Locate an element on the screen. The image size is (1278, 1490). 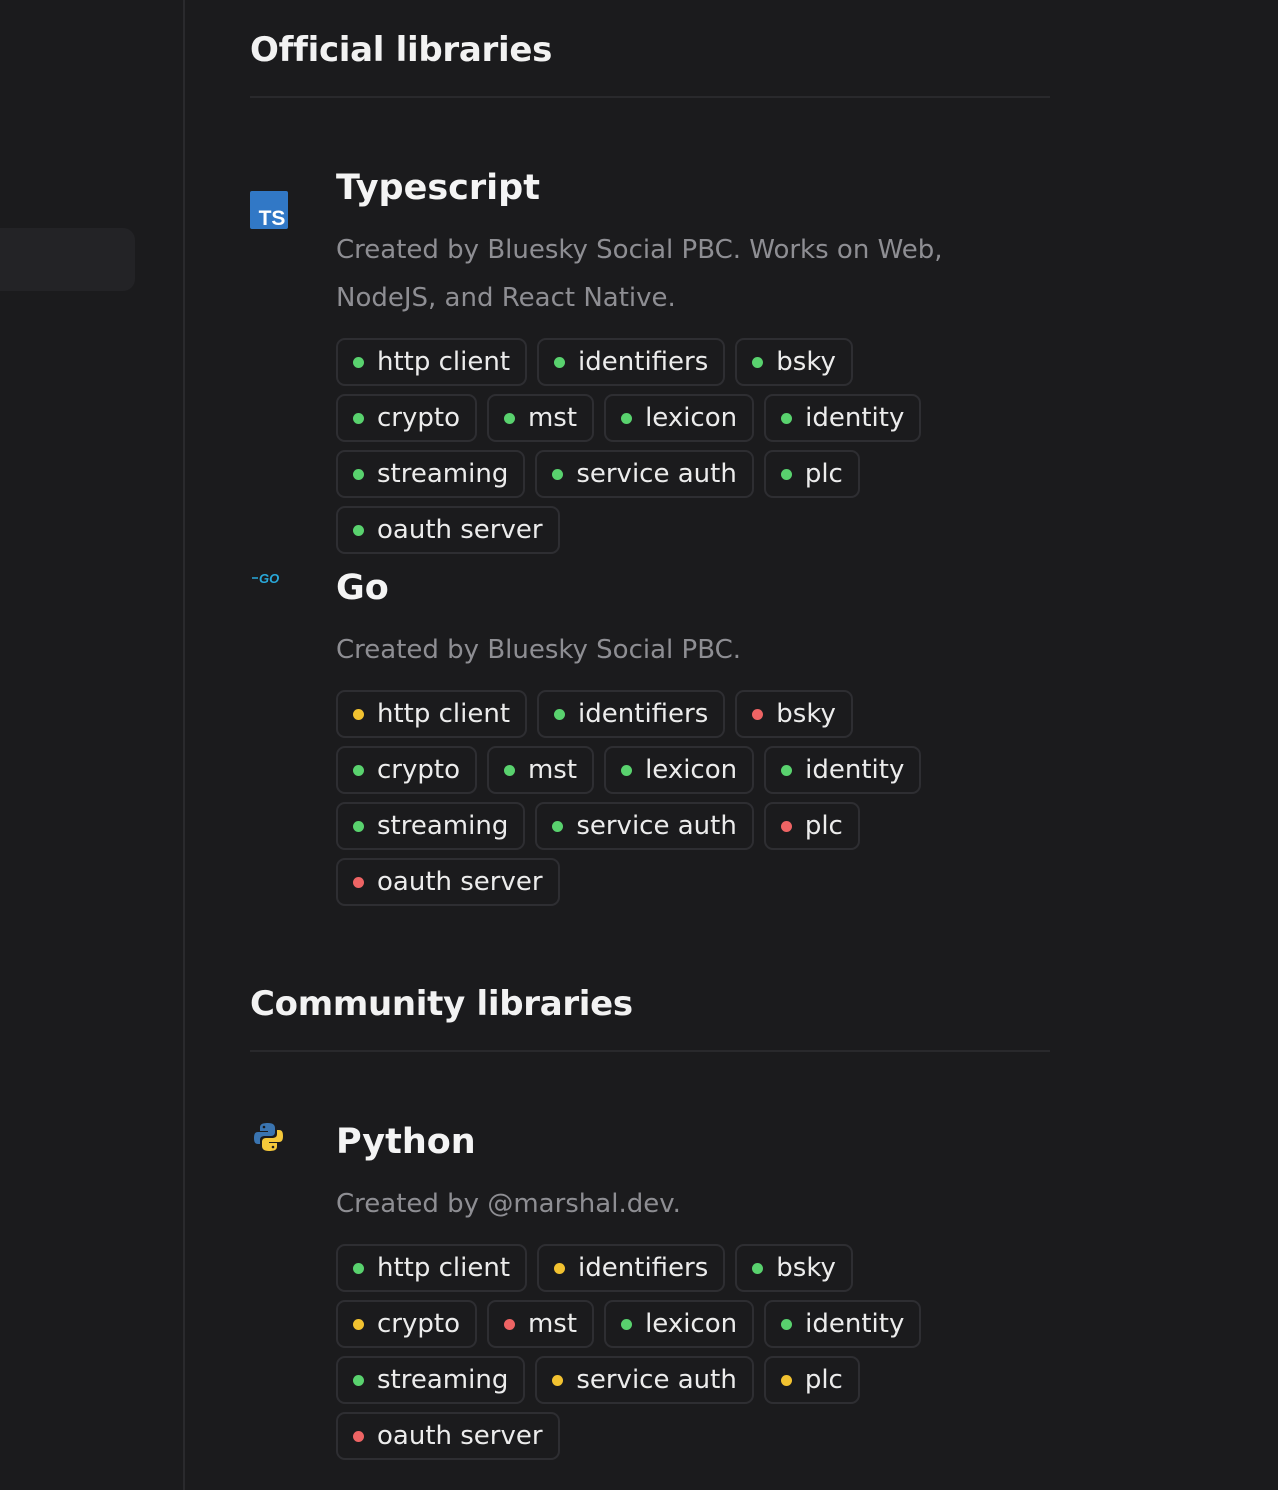
svg-text: GO is located at coordinates (269, 578).